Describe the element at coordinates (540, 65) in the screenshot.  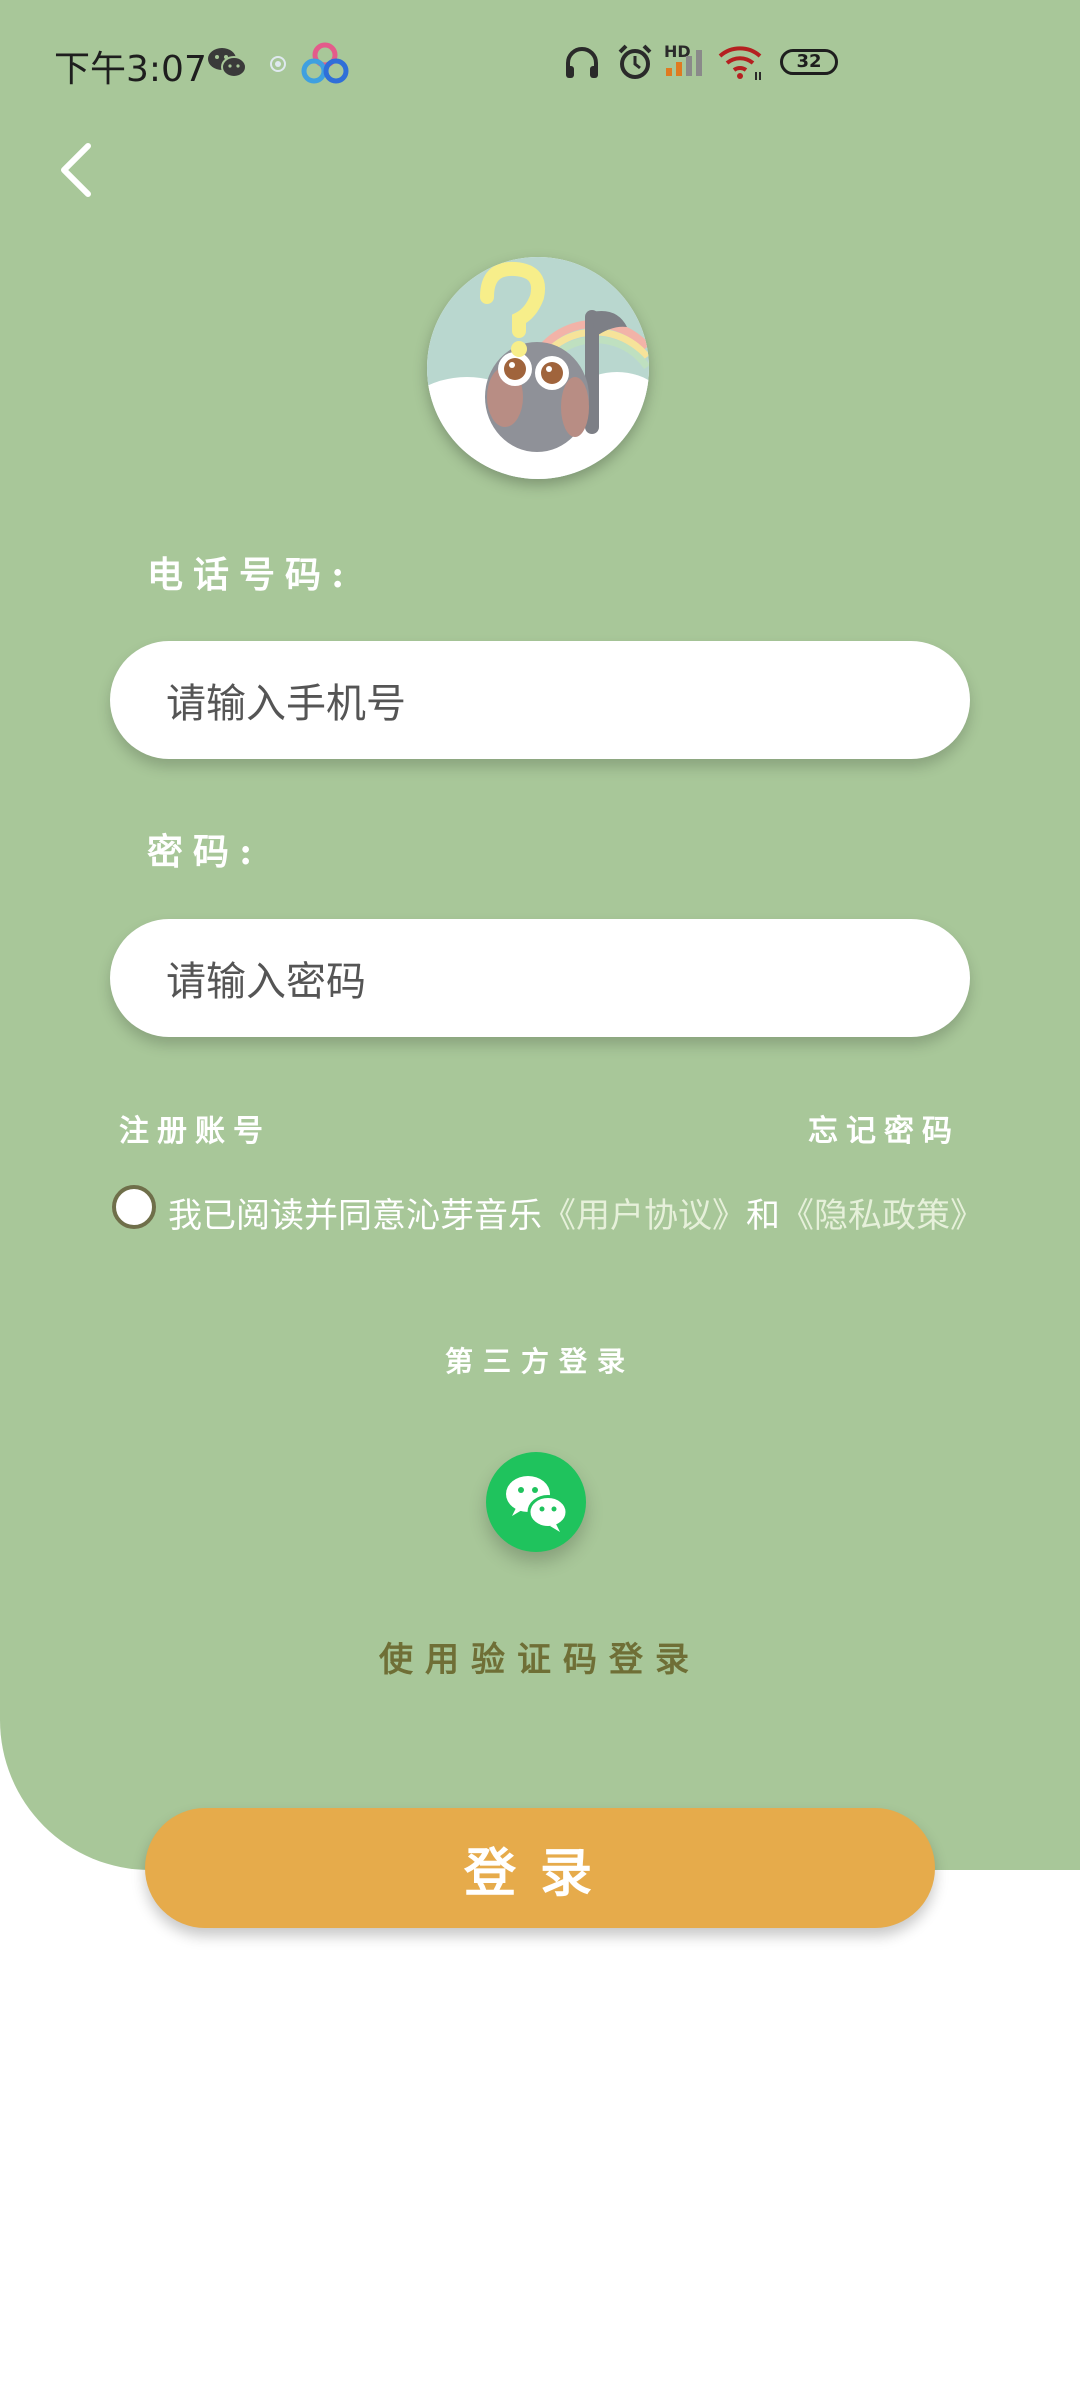
I see `status-bar: 下午3:07 HD 32` at that location.